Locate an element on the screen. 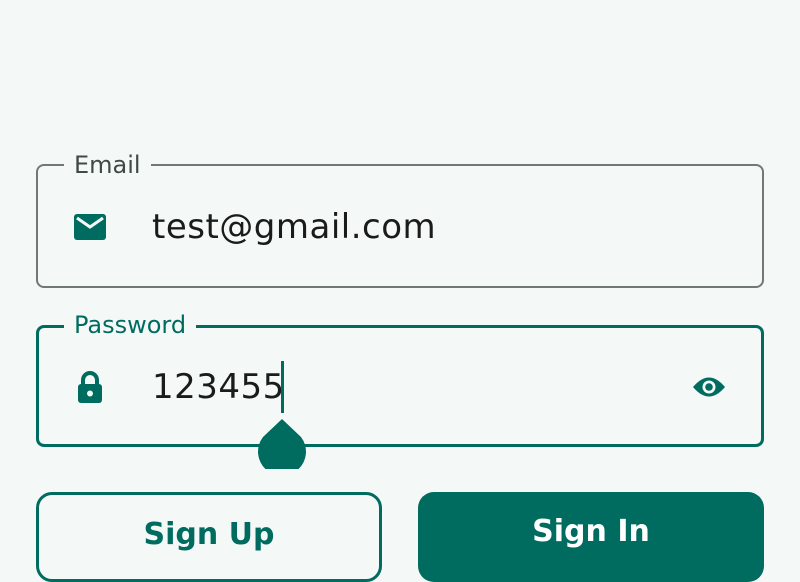 The width and height of the screenshot is (800, 582). password-input: 123455 is located at coordinates (218, 387).